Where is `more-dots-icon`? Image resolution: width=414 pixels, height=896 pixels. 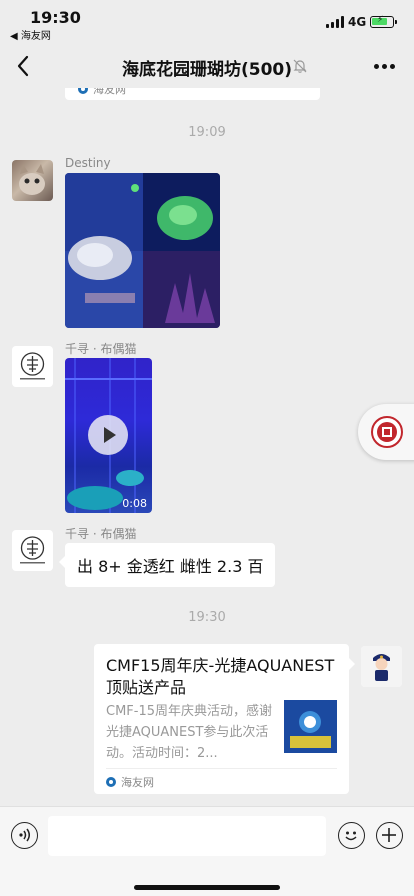 more-dots-icon is located at coordinates (385, 67).